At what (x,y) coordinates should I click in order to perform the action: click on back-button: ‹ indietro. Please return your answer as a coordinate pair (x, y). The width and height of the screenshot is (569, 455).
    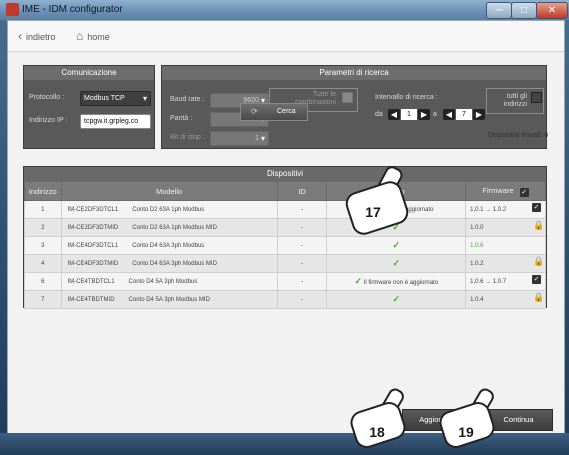
    Looking at the image, I should click on (37, 36).